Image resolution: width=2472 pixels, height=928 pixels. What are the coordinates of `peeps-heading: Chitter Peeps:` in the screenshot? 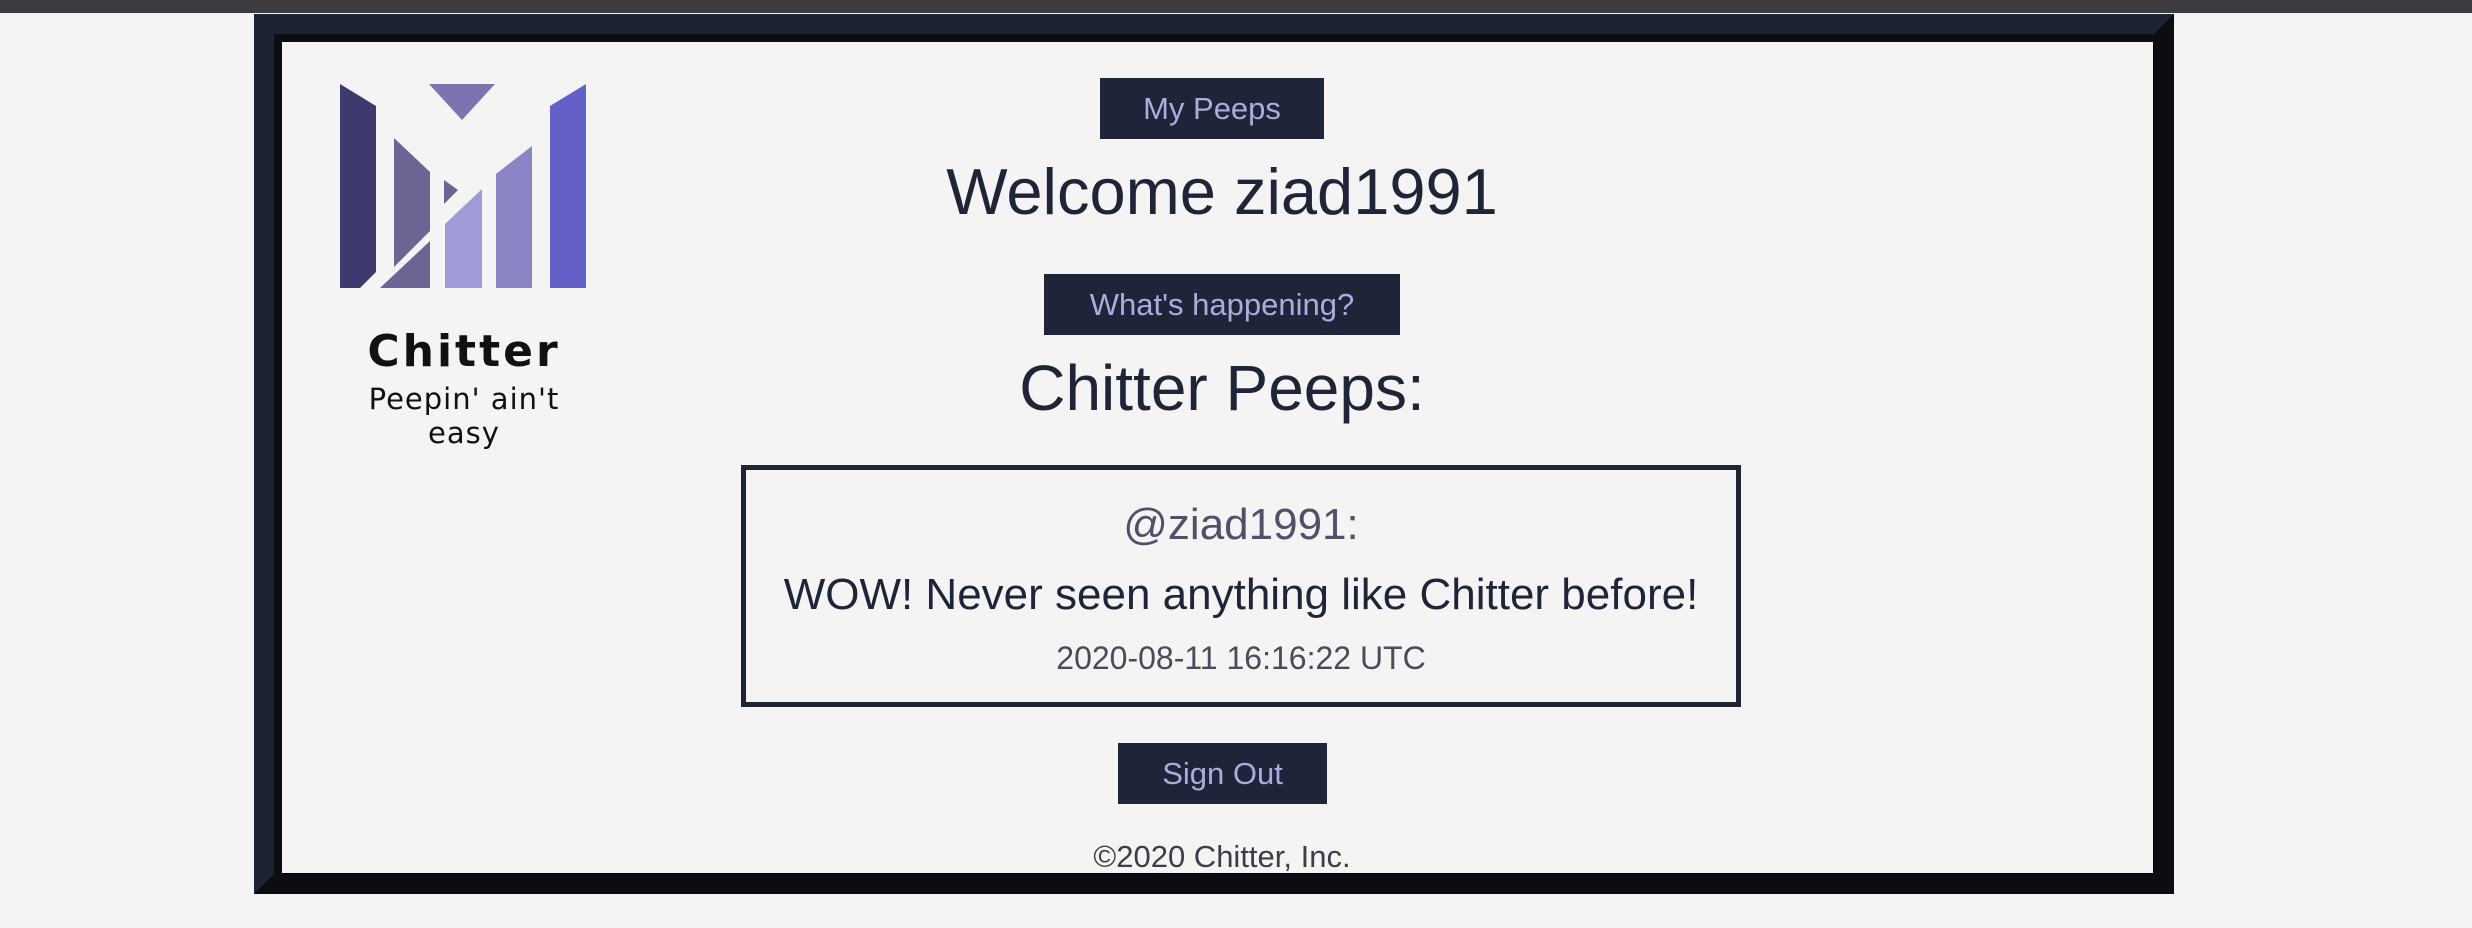 It's located at (1222, 388).